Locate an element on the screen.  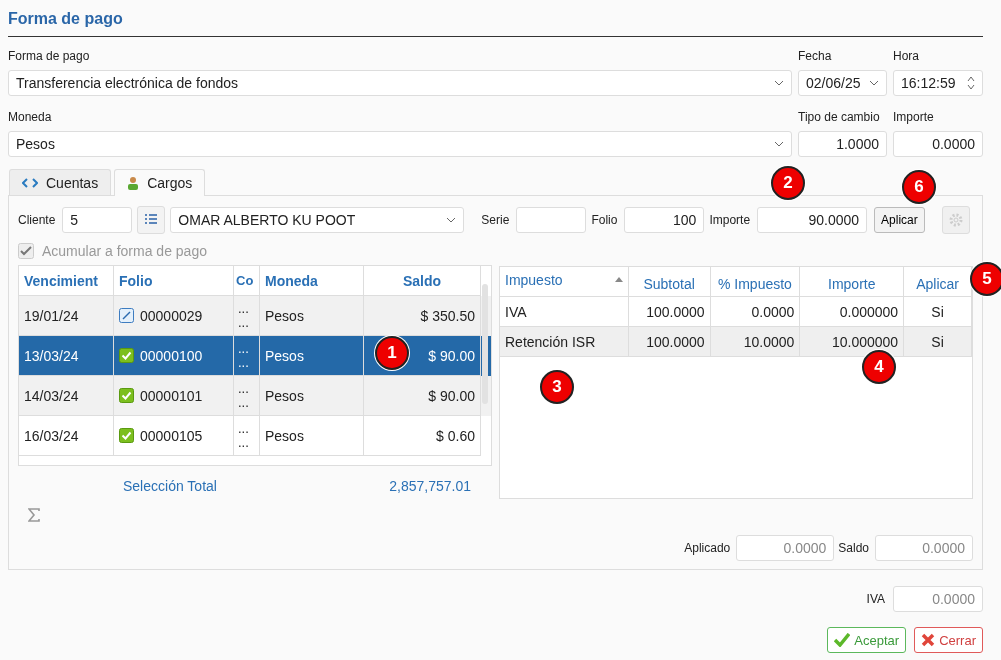
table-row: 19/01/24 00000029 ... ... Pesos $ 350.50 is located at coordinates (255, 316).